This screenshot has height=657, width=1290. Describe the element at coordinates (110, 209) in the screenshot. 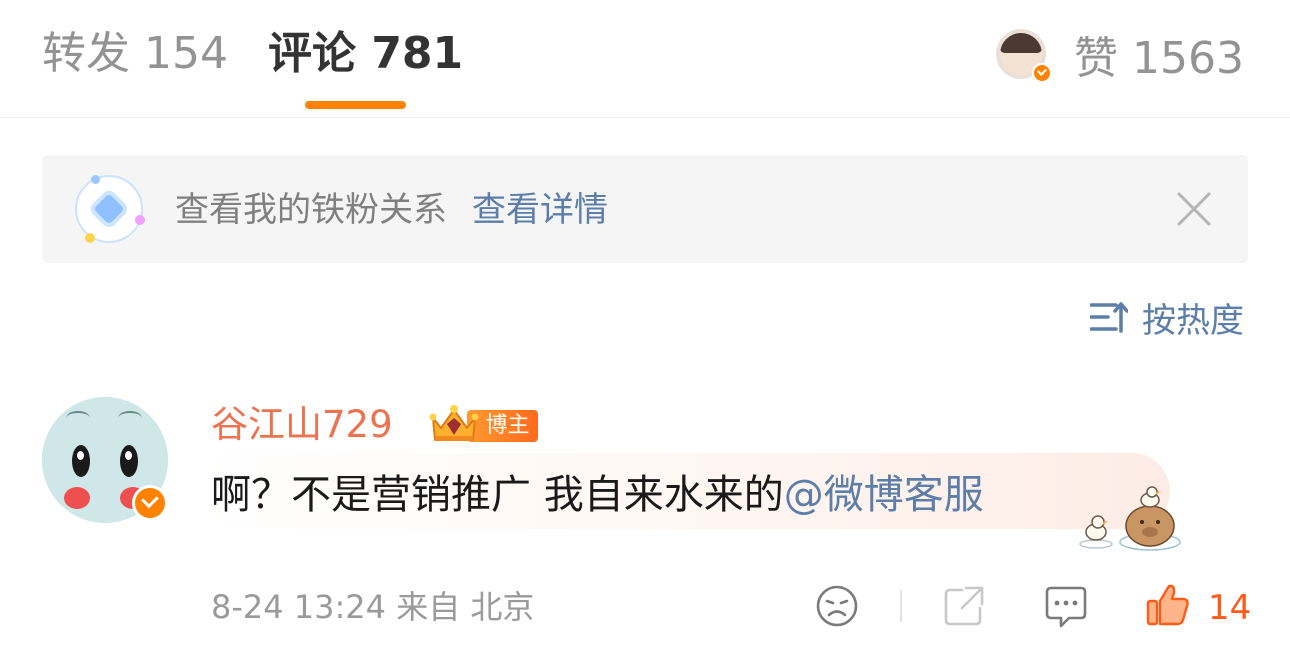

I see `fan-gem-icon` at that location.